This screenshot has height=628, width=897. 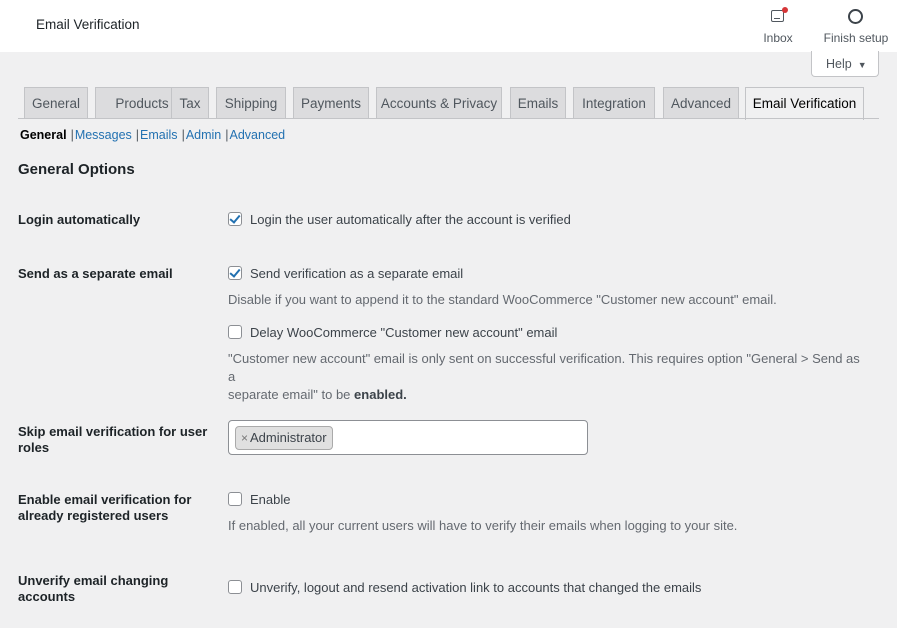 I want to click on help-label: Help, so click(x=839, y=64).